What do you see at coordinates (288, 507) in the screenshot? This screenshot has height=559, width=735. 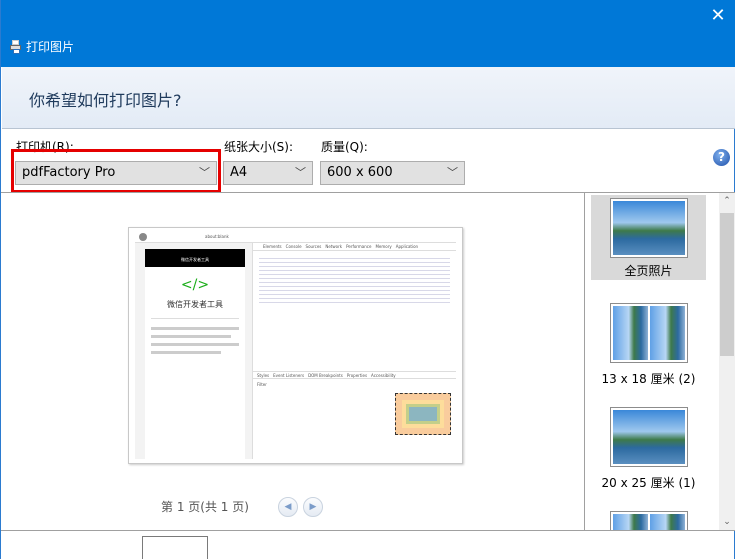 I see `previous-page-button: ◀` at bounding box center [288, 507].